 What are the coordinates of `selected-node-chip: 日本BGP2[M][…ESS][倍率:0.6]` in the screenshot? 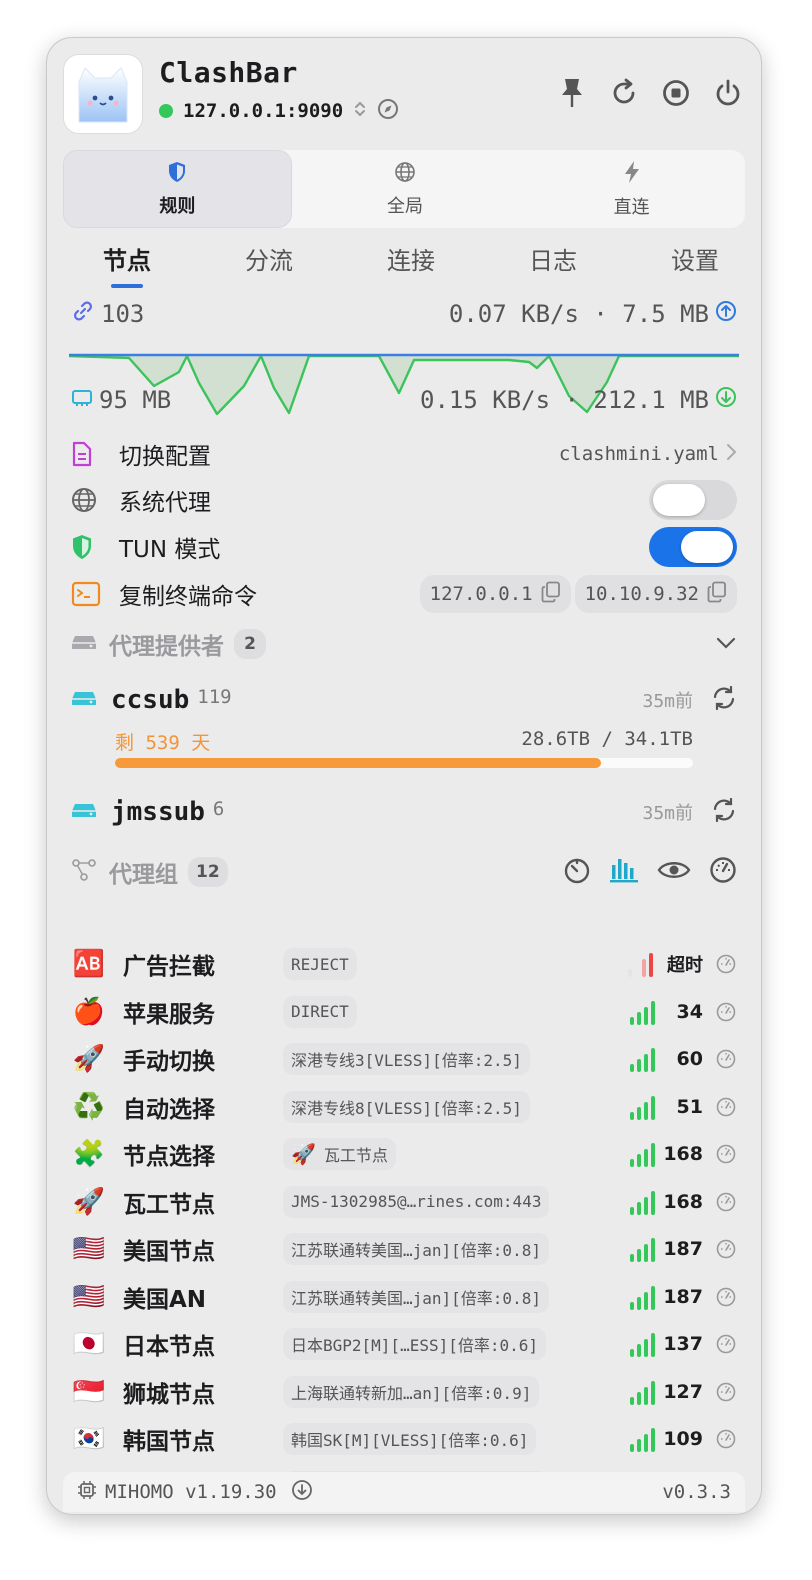 It's located at (415, 1344).